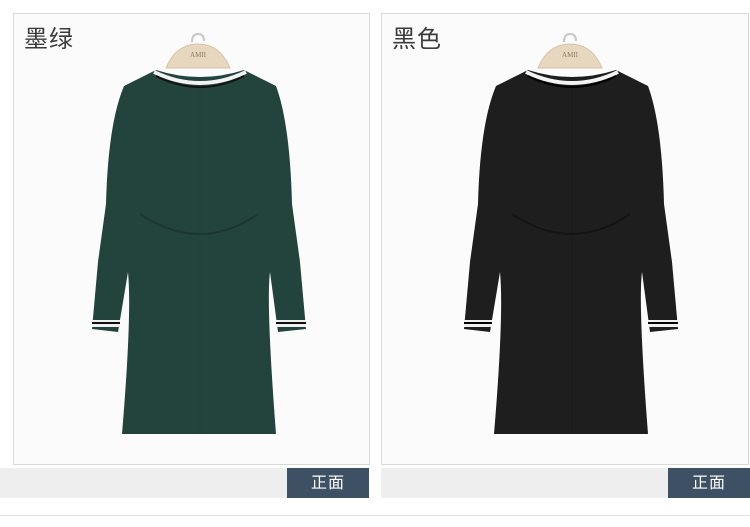 This screenshot has height=527, width=750. Describe the element at coordinates (375, 515) in the screenshot. I see `divider` at that location.